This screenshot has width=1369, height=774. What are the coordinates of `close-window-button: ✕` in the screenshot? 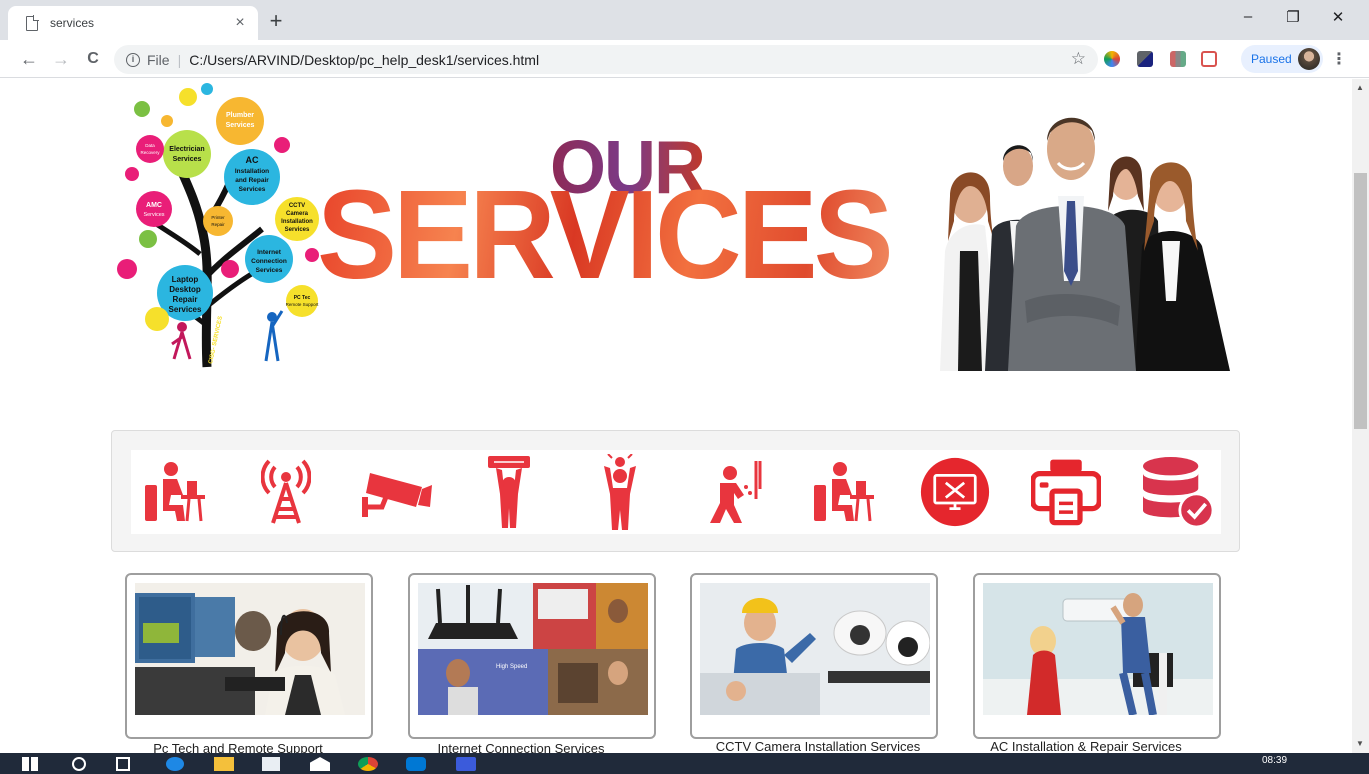 It's located at (1338, 17).